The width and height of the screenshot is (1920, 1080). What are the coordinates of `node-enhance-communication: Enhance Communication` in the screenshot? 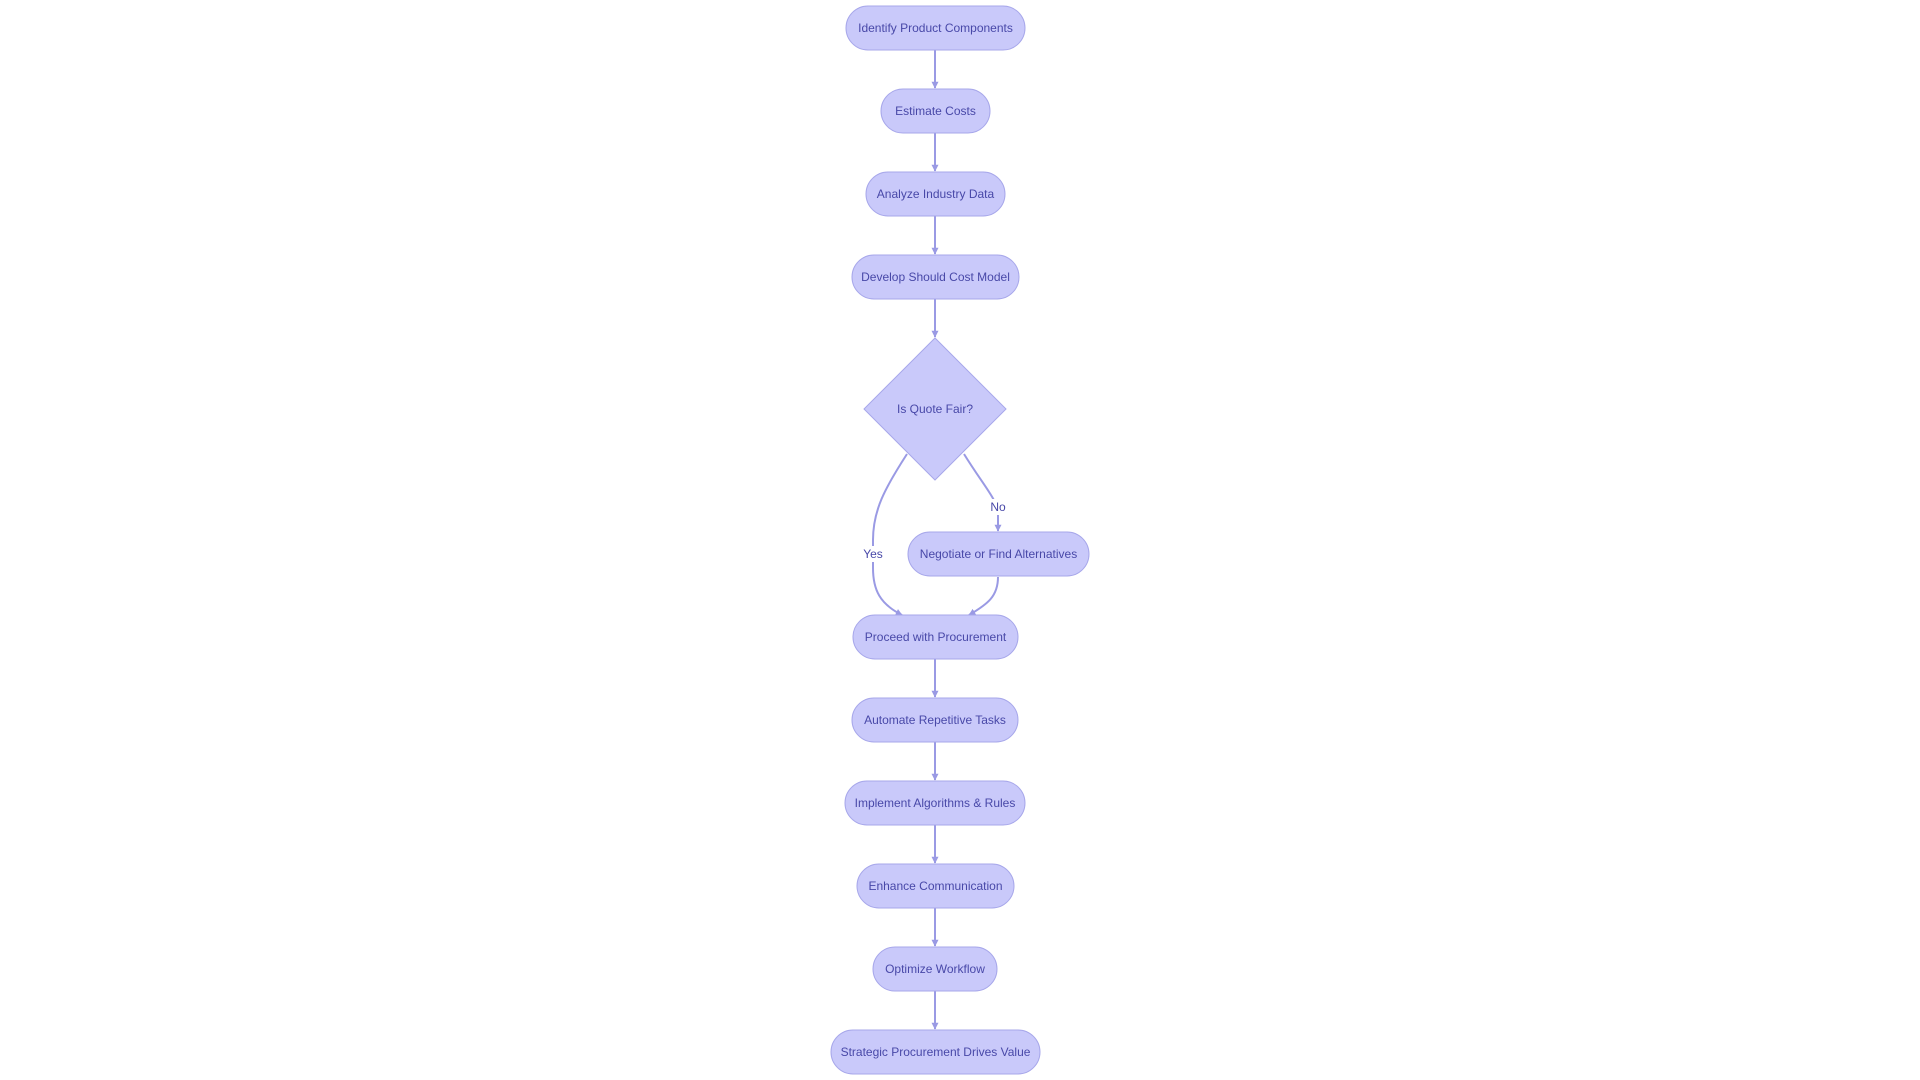 It's located at (935, 886).